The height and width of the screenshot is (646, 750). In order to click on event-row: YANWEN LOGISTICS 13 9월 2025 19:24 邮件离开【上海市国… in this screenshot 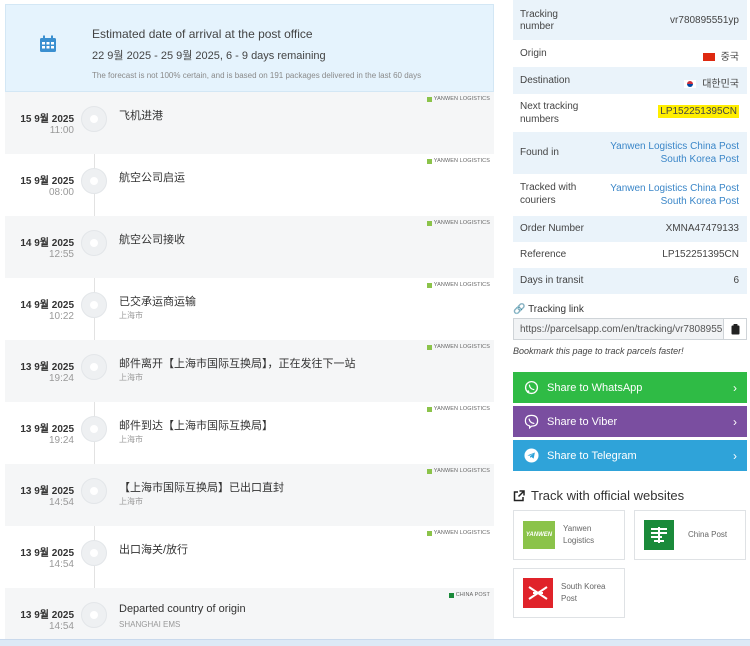, I will do `click(249, 371)`.